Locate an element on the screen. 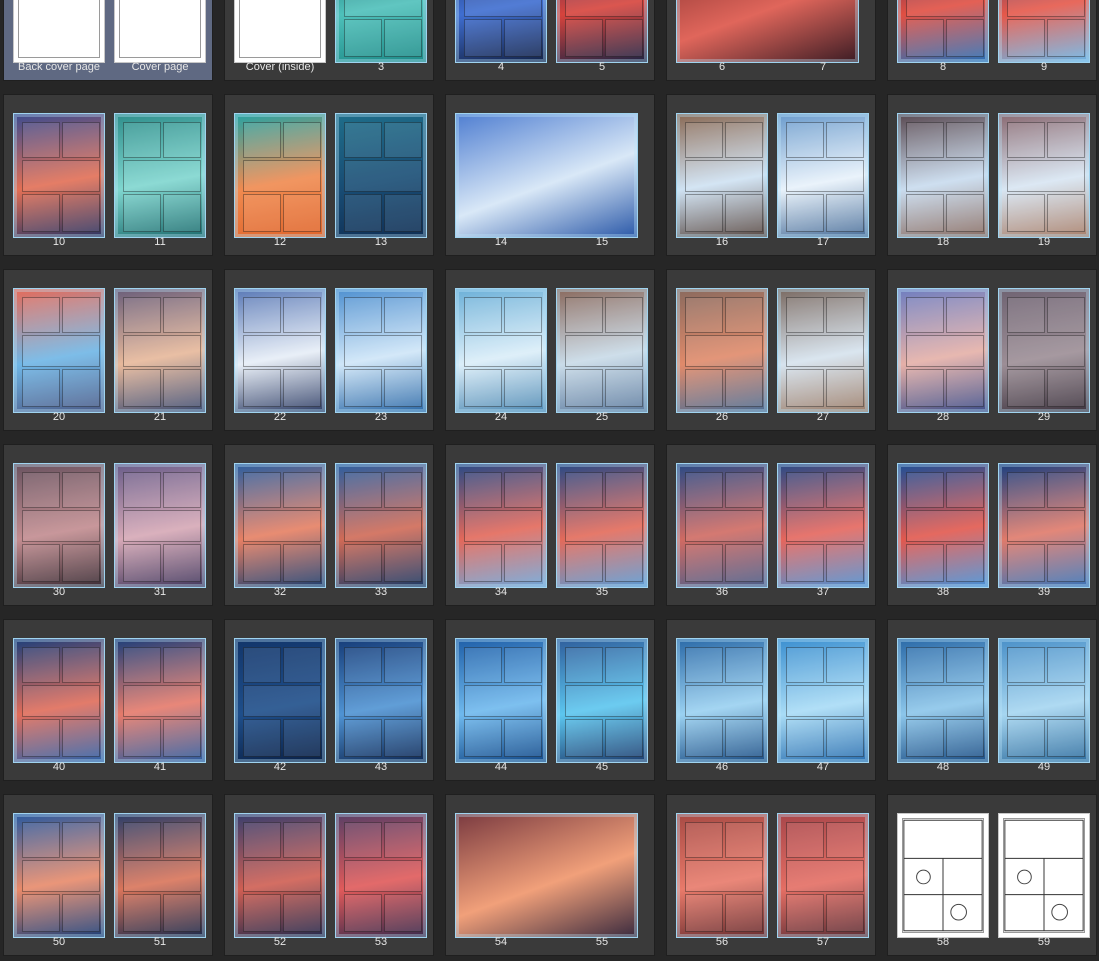 The width and height of the screenshot is (1099, 961). page-spread: 56 57 is located at coordinates (771, 875).